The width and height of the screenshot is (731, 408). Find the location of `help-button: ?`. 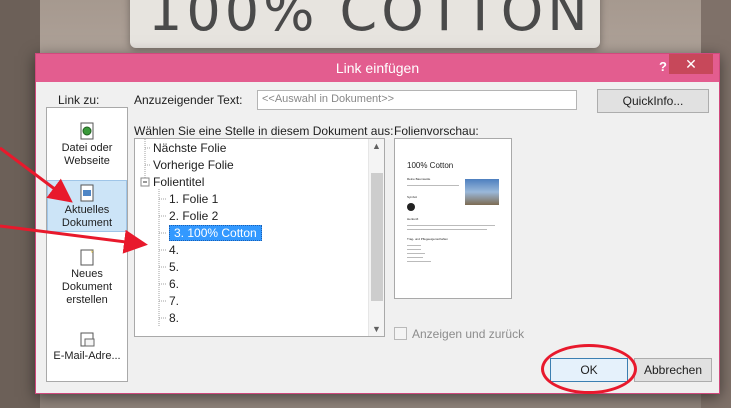

help-button: ? is located at coordinates (663, 66).